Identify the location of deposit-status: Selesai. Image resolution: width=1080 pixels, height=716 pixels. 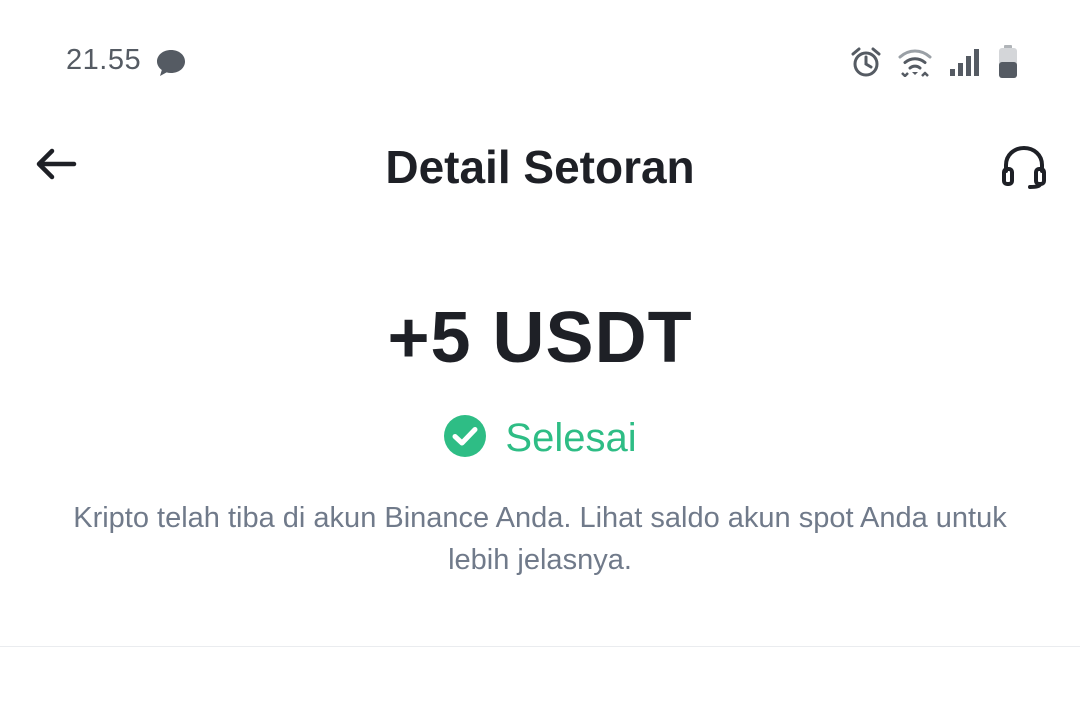
(540, 438).